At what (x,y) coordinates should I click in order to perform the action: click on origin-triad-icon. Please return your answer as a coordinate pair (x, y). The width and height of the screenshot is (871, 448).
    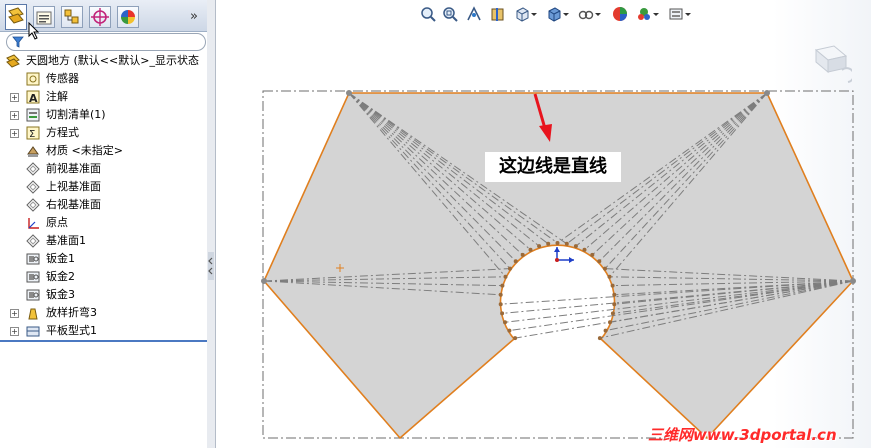
    Looking at the image, I should click on (564, 255).